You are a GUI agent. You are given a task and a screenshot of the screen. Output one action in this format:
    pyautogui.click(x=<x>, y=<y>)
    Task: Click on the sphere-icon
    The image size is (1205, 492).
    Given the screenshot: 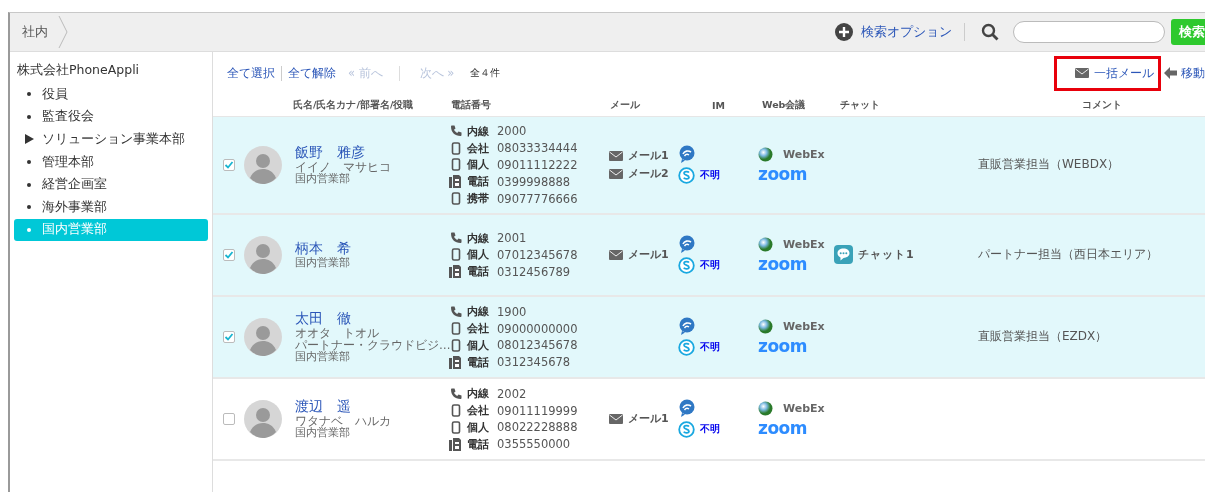 What is the action you would take?
    pyautogui.click(x=765, y=155)
    